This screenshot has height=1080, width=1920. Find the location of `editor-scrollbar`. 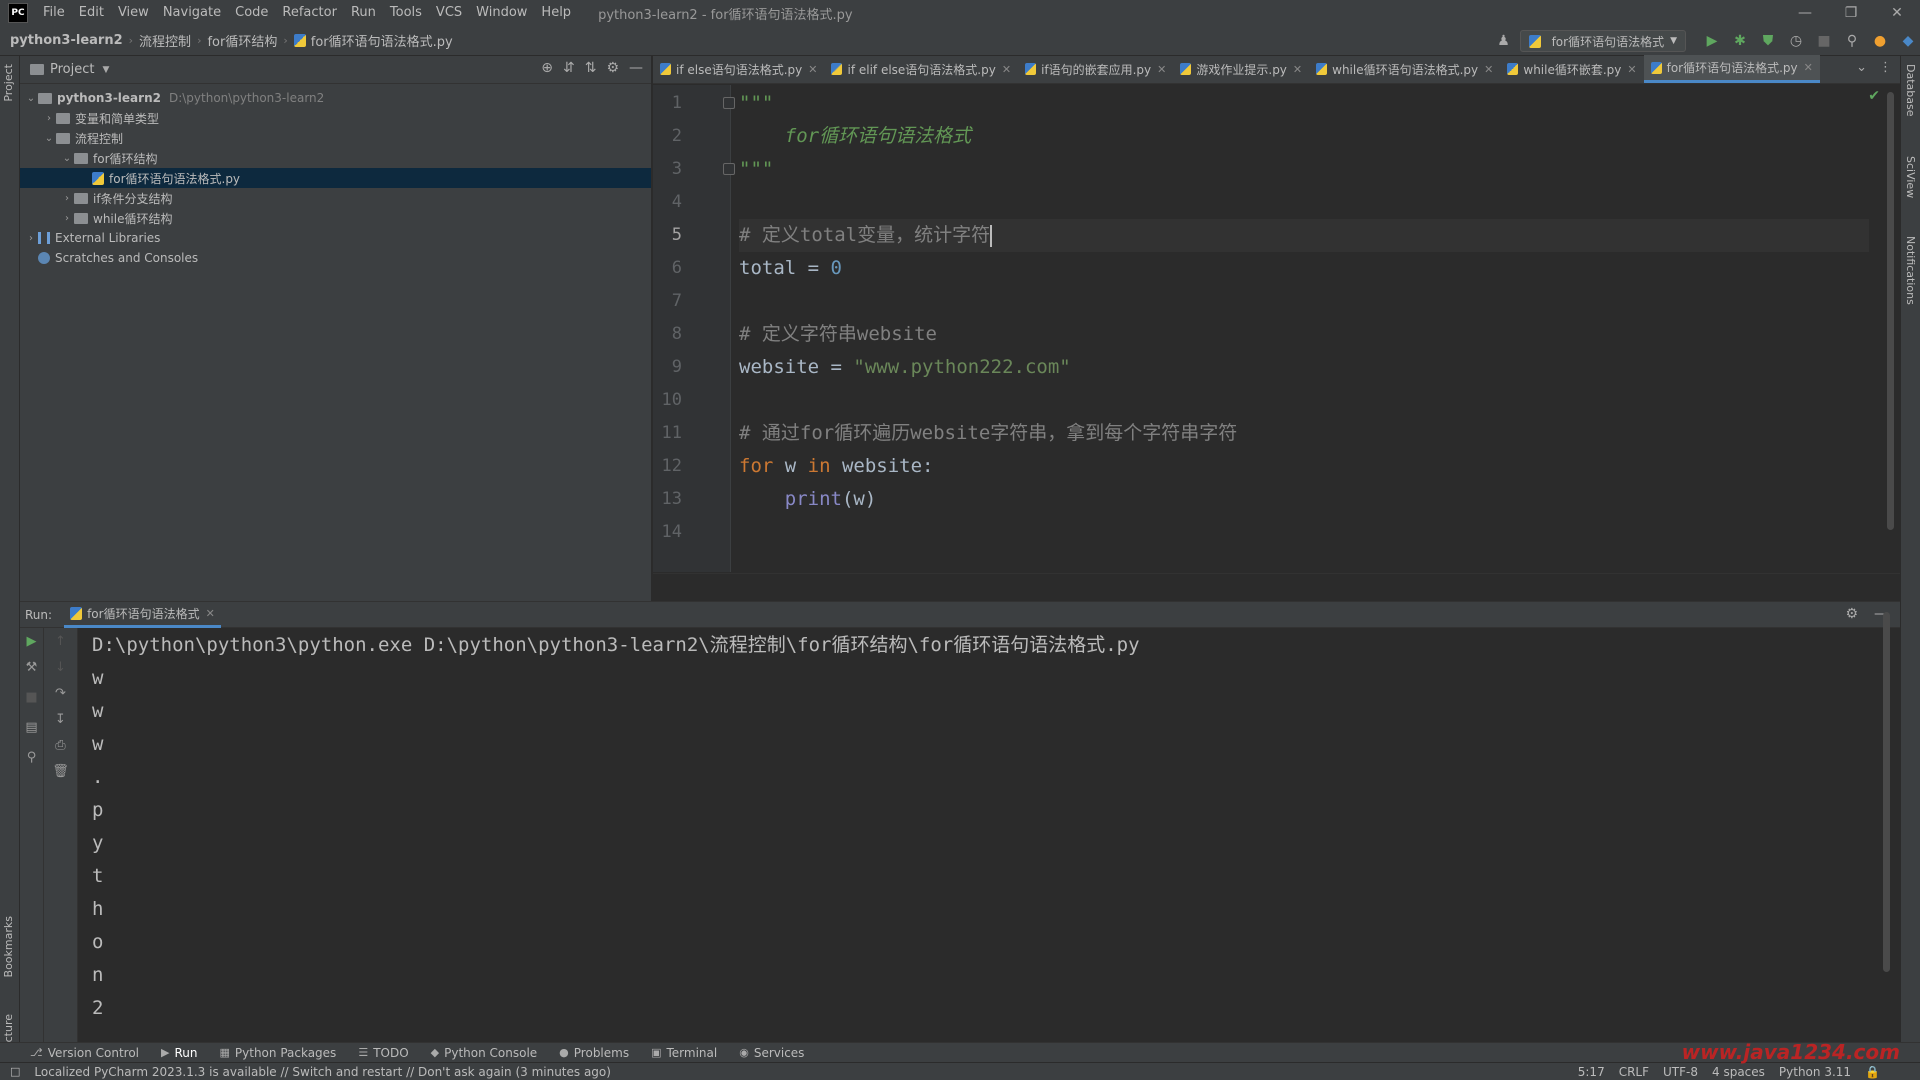

editor-scrollbar is located at coordinates (1890, 311).